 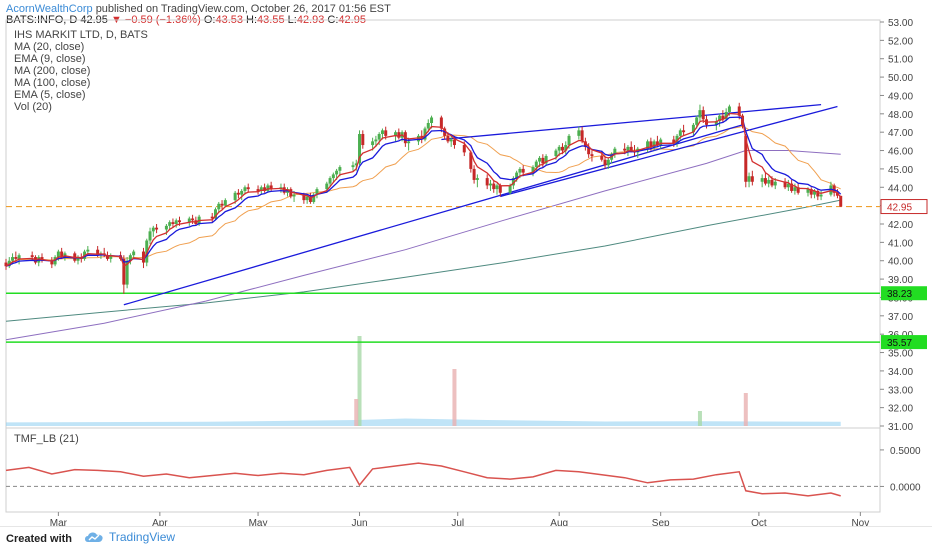 What do you see at coordinates (661, 522) in the screenshot?
I see `x-axis-tick-label: Sep` at bounding box center [661, 522].